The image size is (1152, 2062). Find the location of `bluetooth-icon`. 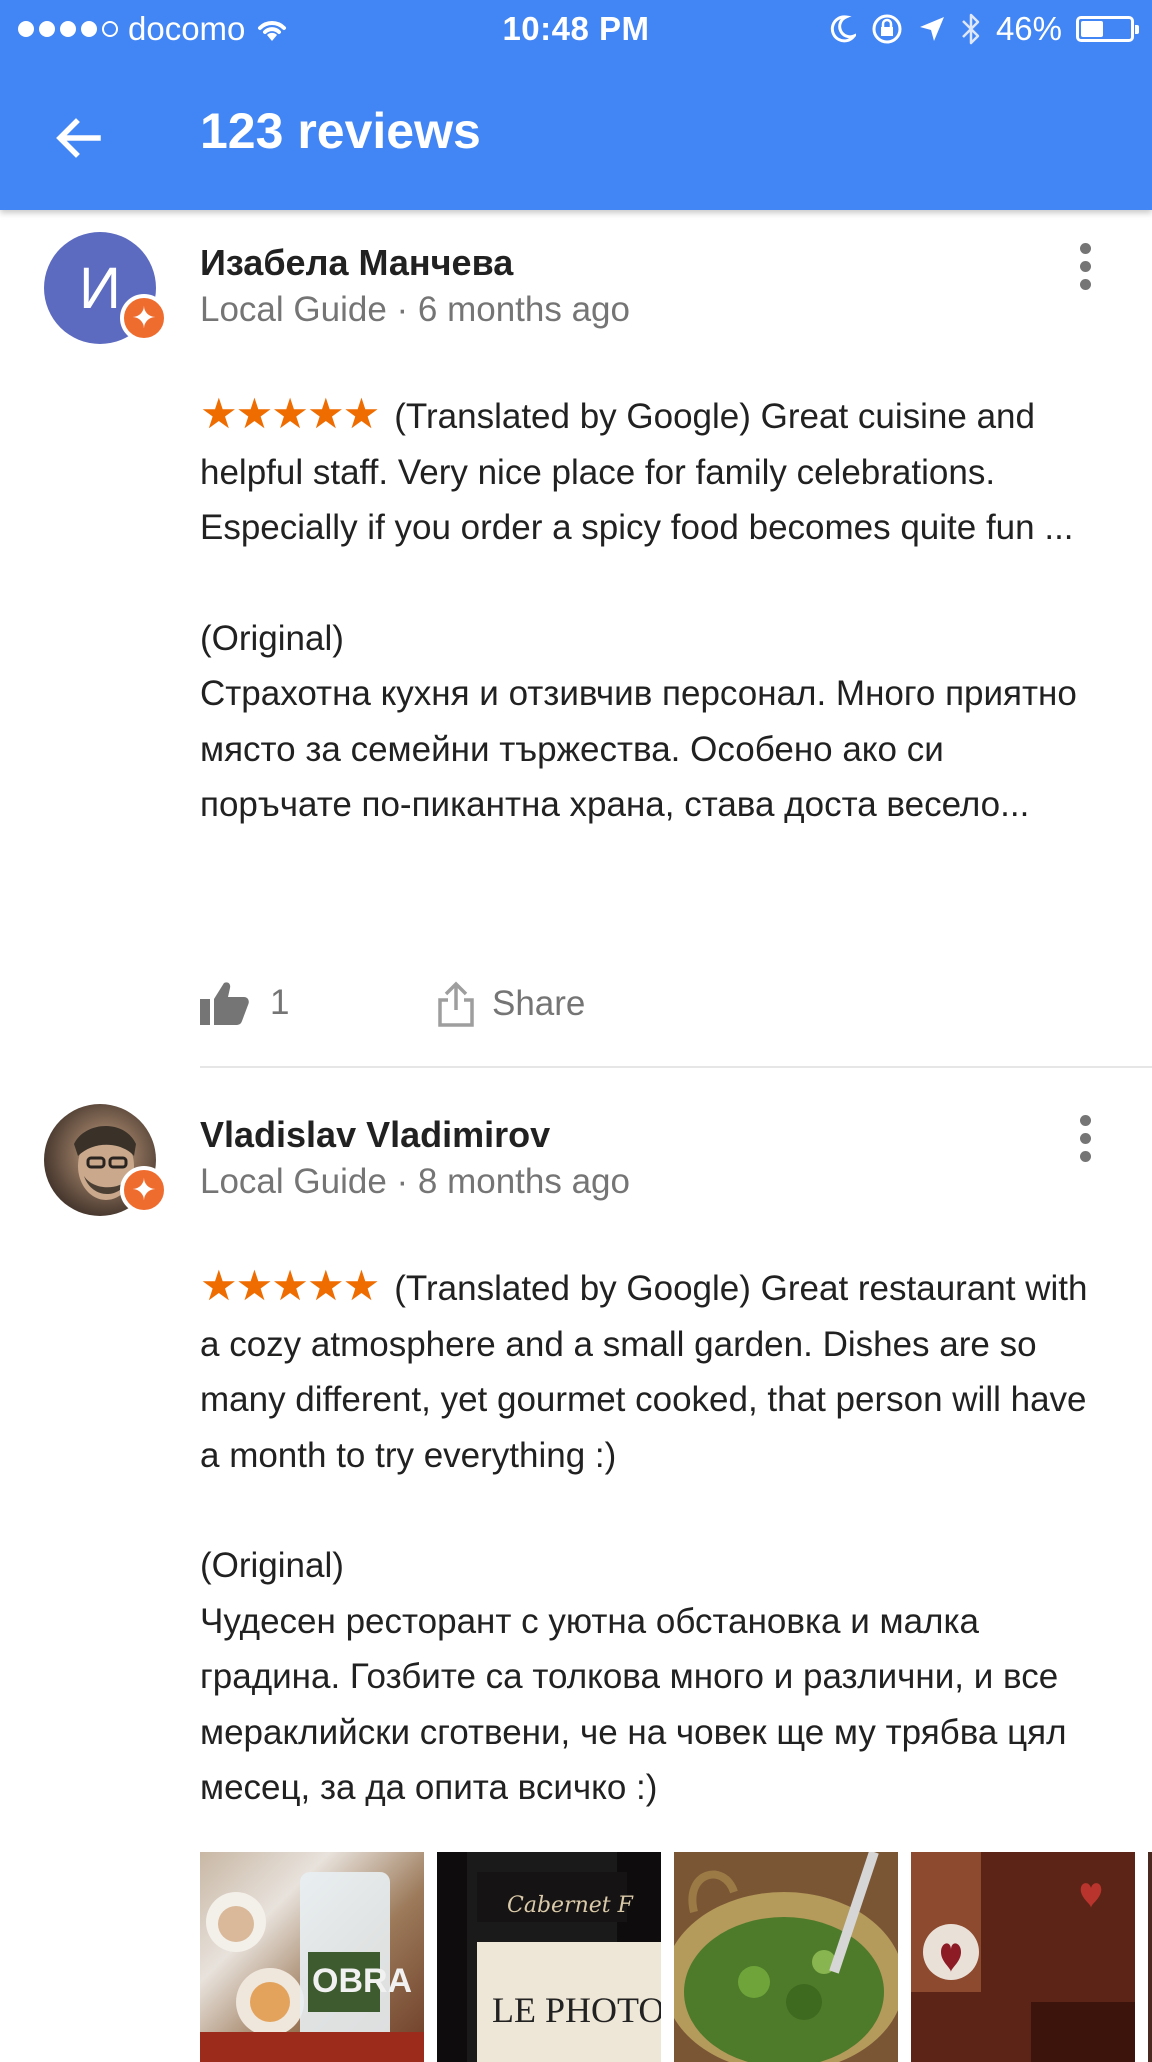

bluetooth-icon is located at coordinates (971, 29).